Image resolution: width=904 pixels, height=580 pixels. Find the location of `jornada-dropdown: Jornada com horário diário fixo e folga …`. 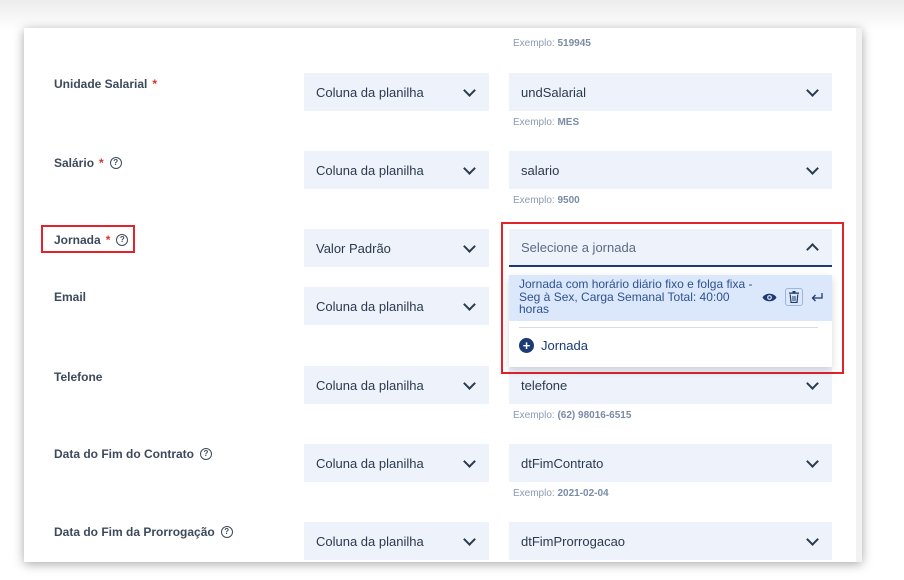

jornada-dropdown: Jornada com horário diário fixo e folga … is located at coordinates (670, 321).